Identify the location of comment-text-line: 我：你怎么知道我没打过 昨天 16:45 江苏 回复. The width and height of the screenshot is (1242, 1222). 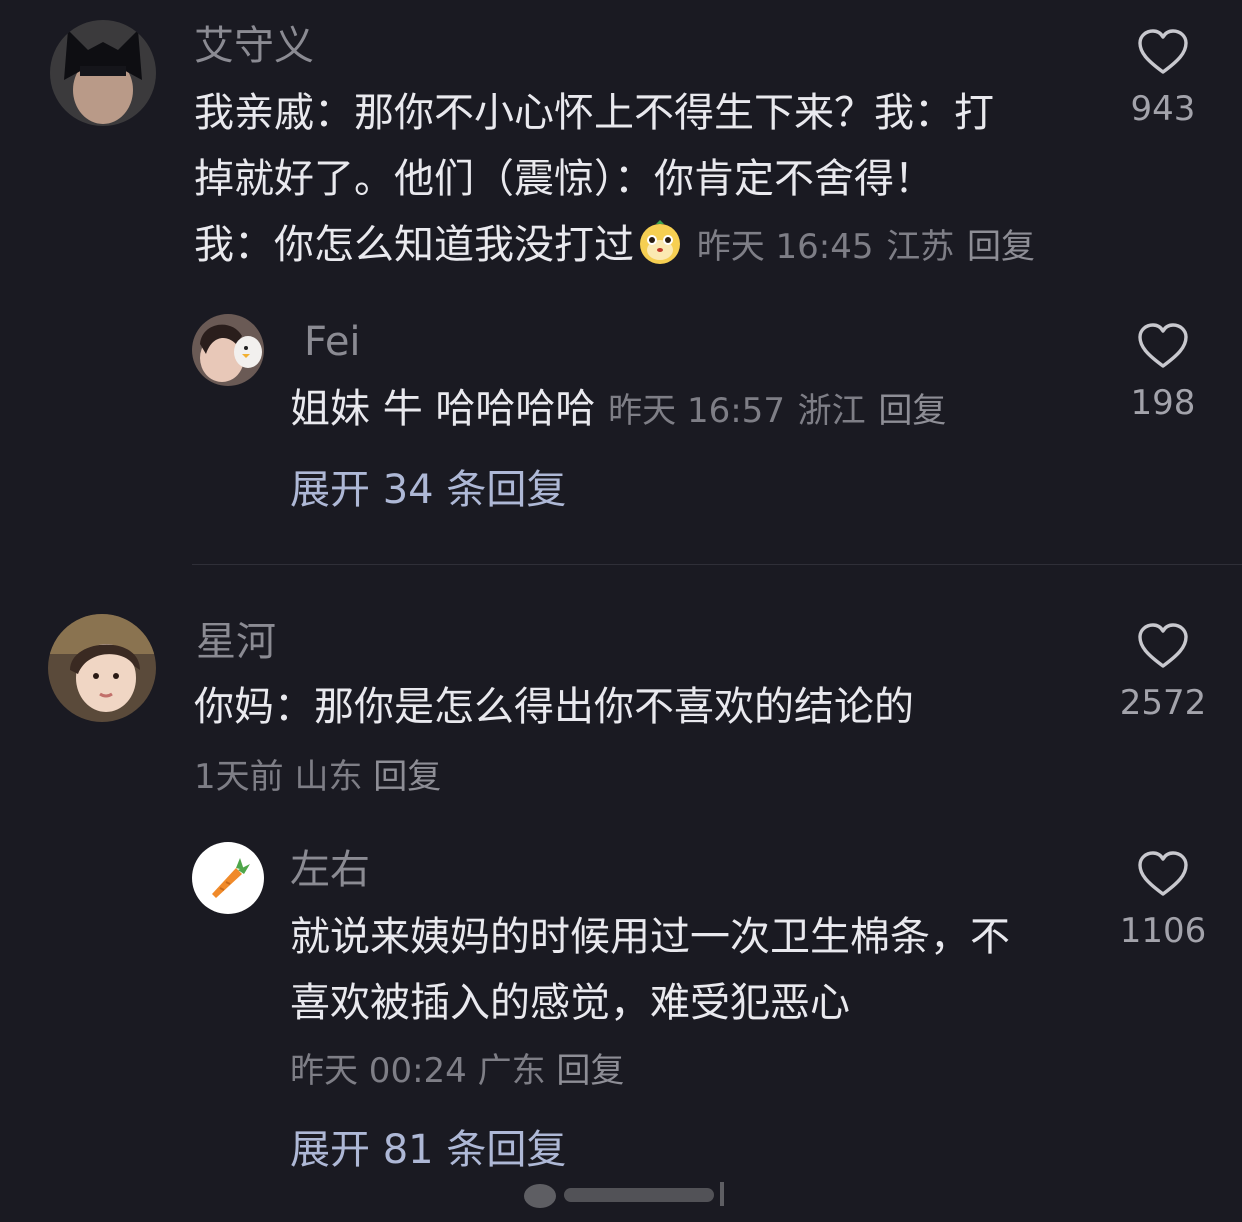
(614, 249).